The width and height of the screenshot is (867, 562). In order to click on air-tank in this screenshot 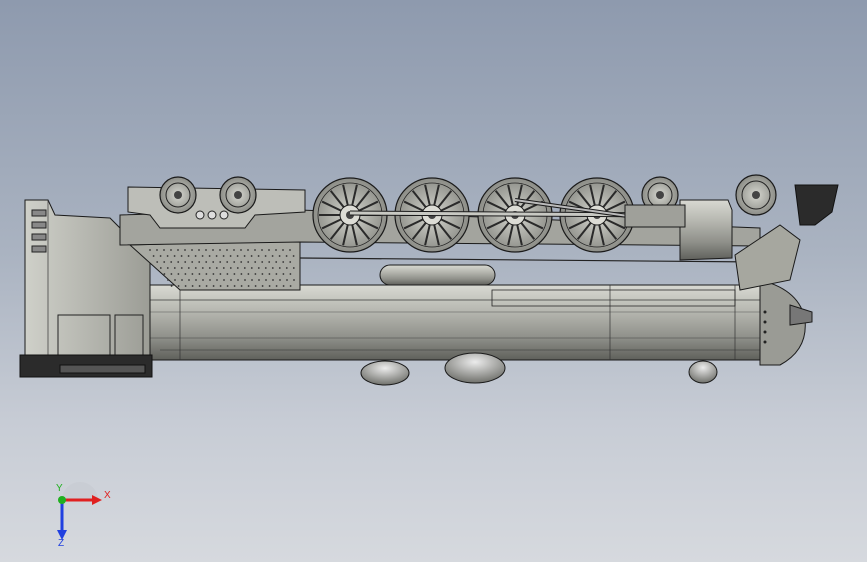, I will do `click(437, 275)`.